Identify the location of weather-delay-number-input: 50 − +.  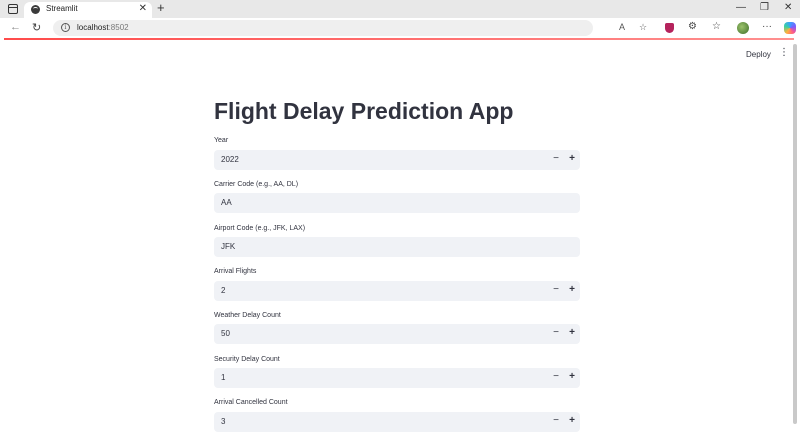
(397, 334).